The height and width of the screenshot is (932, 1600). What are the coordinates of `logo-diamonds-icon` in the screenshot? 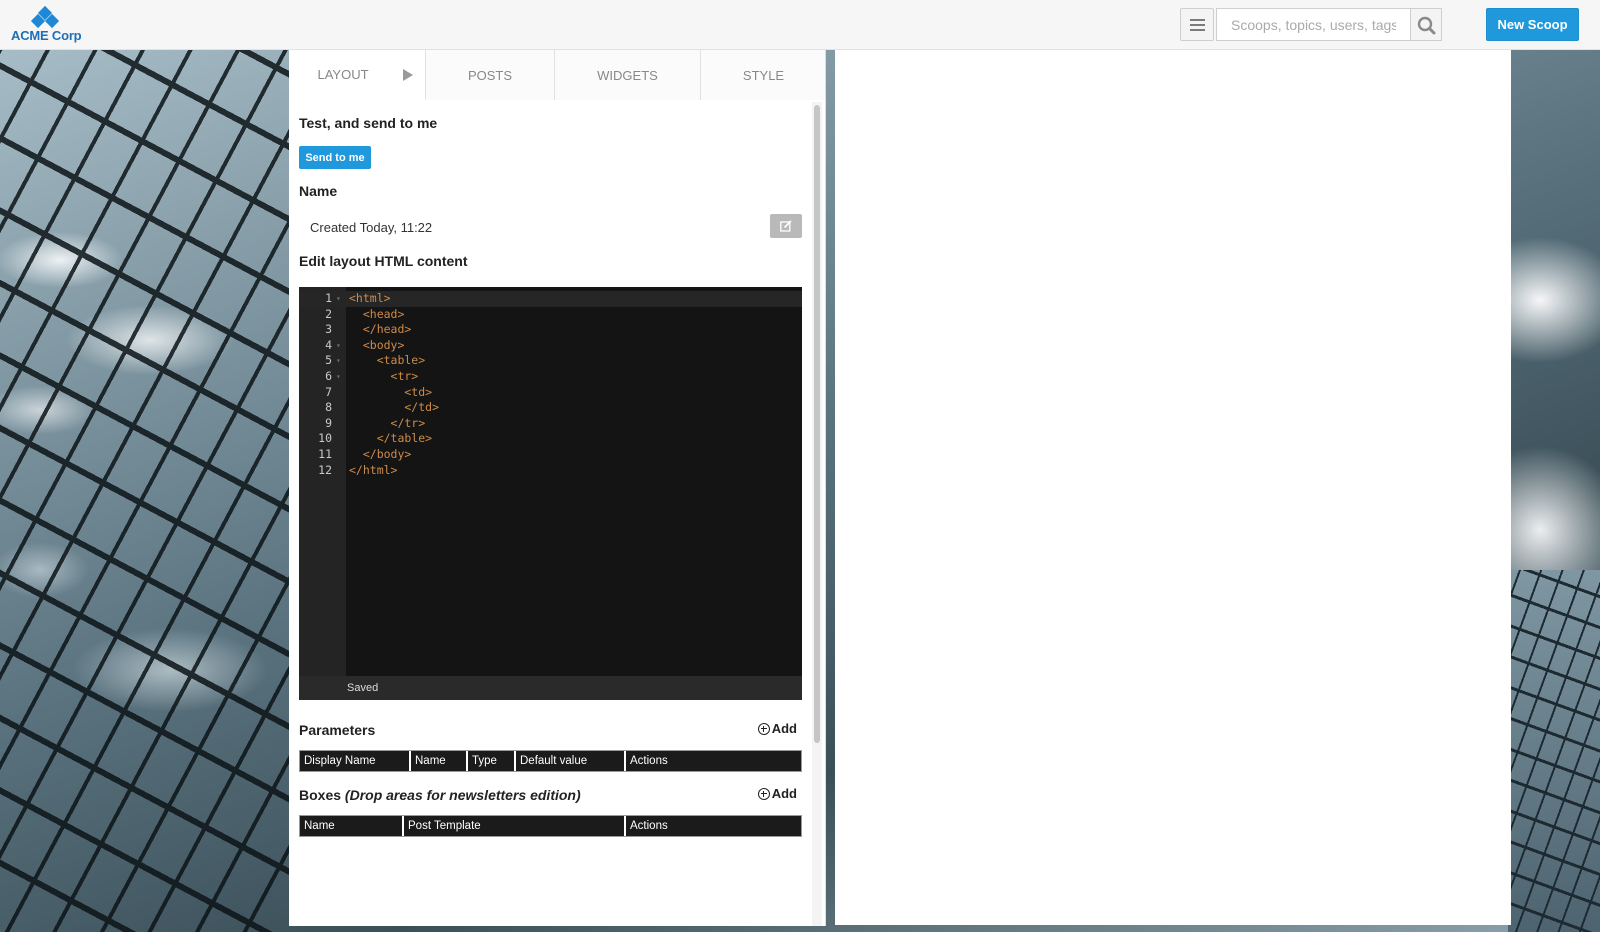 It's located at (45, 17).